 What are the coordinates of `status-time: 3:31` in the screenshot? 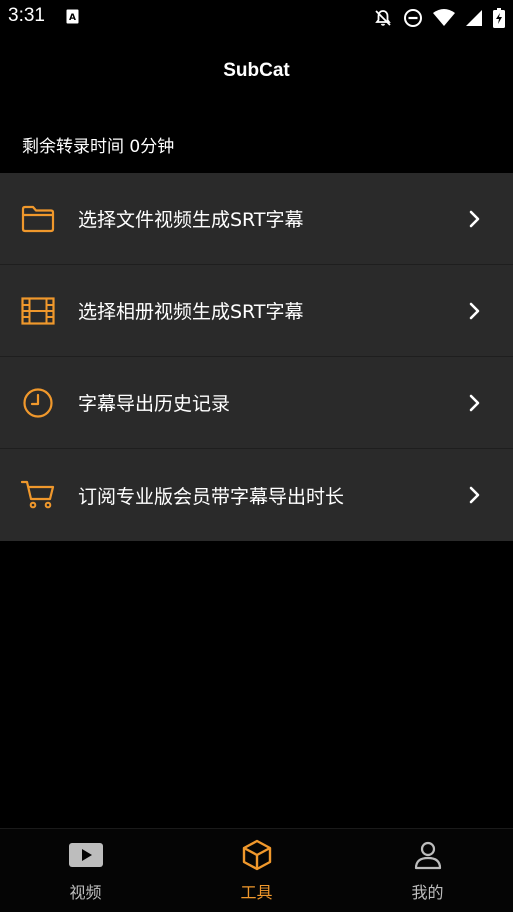 It's located at (26, 15).